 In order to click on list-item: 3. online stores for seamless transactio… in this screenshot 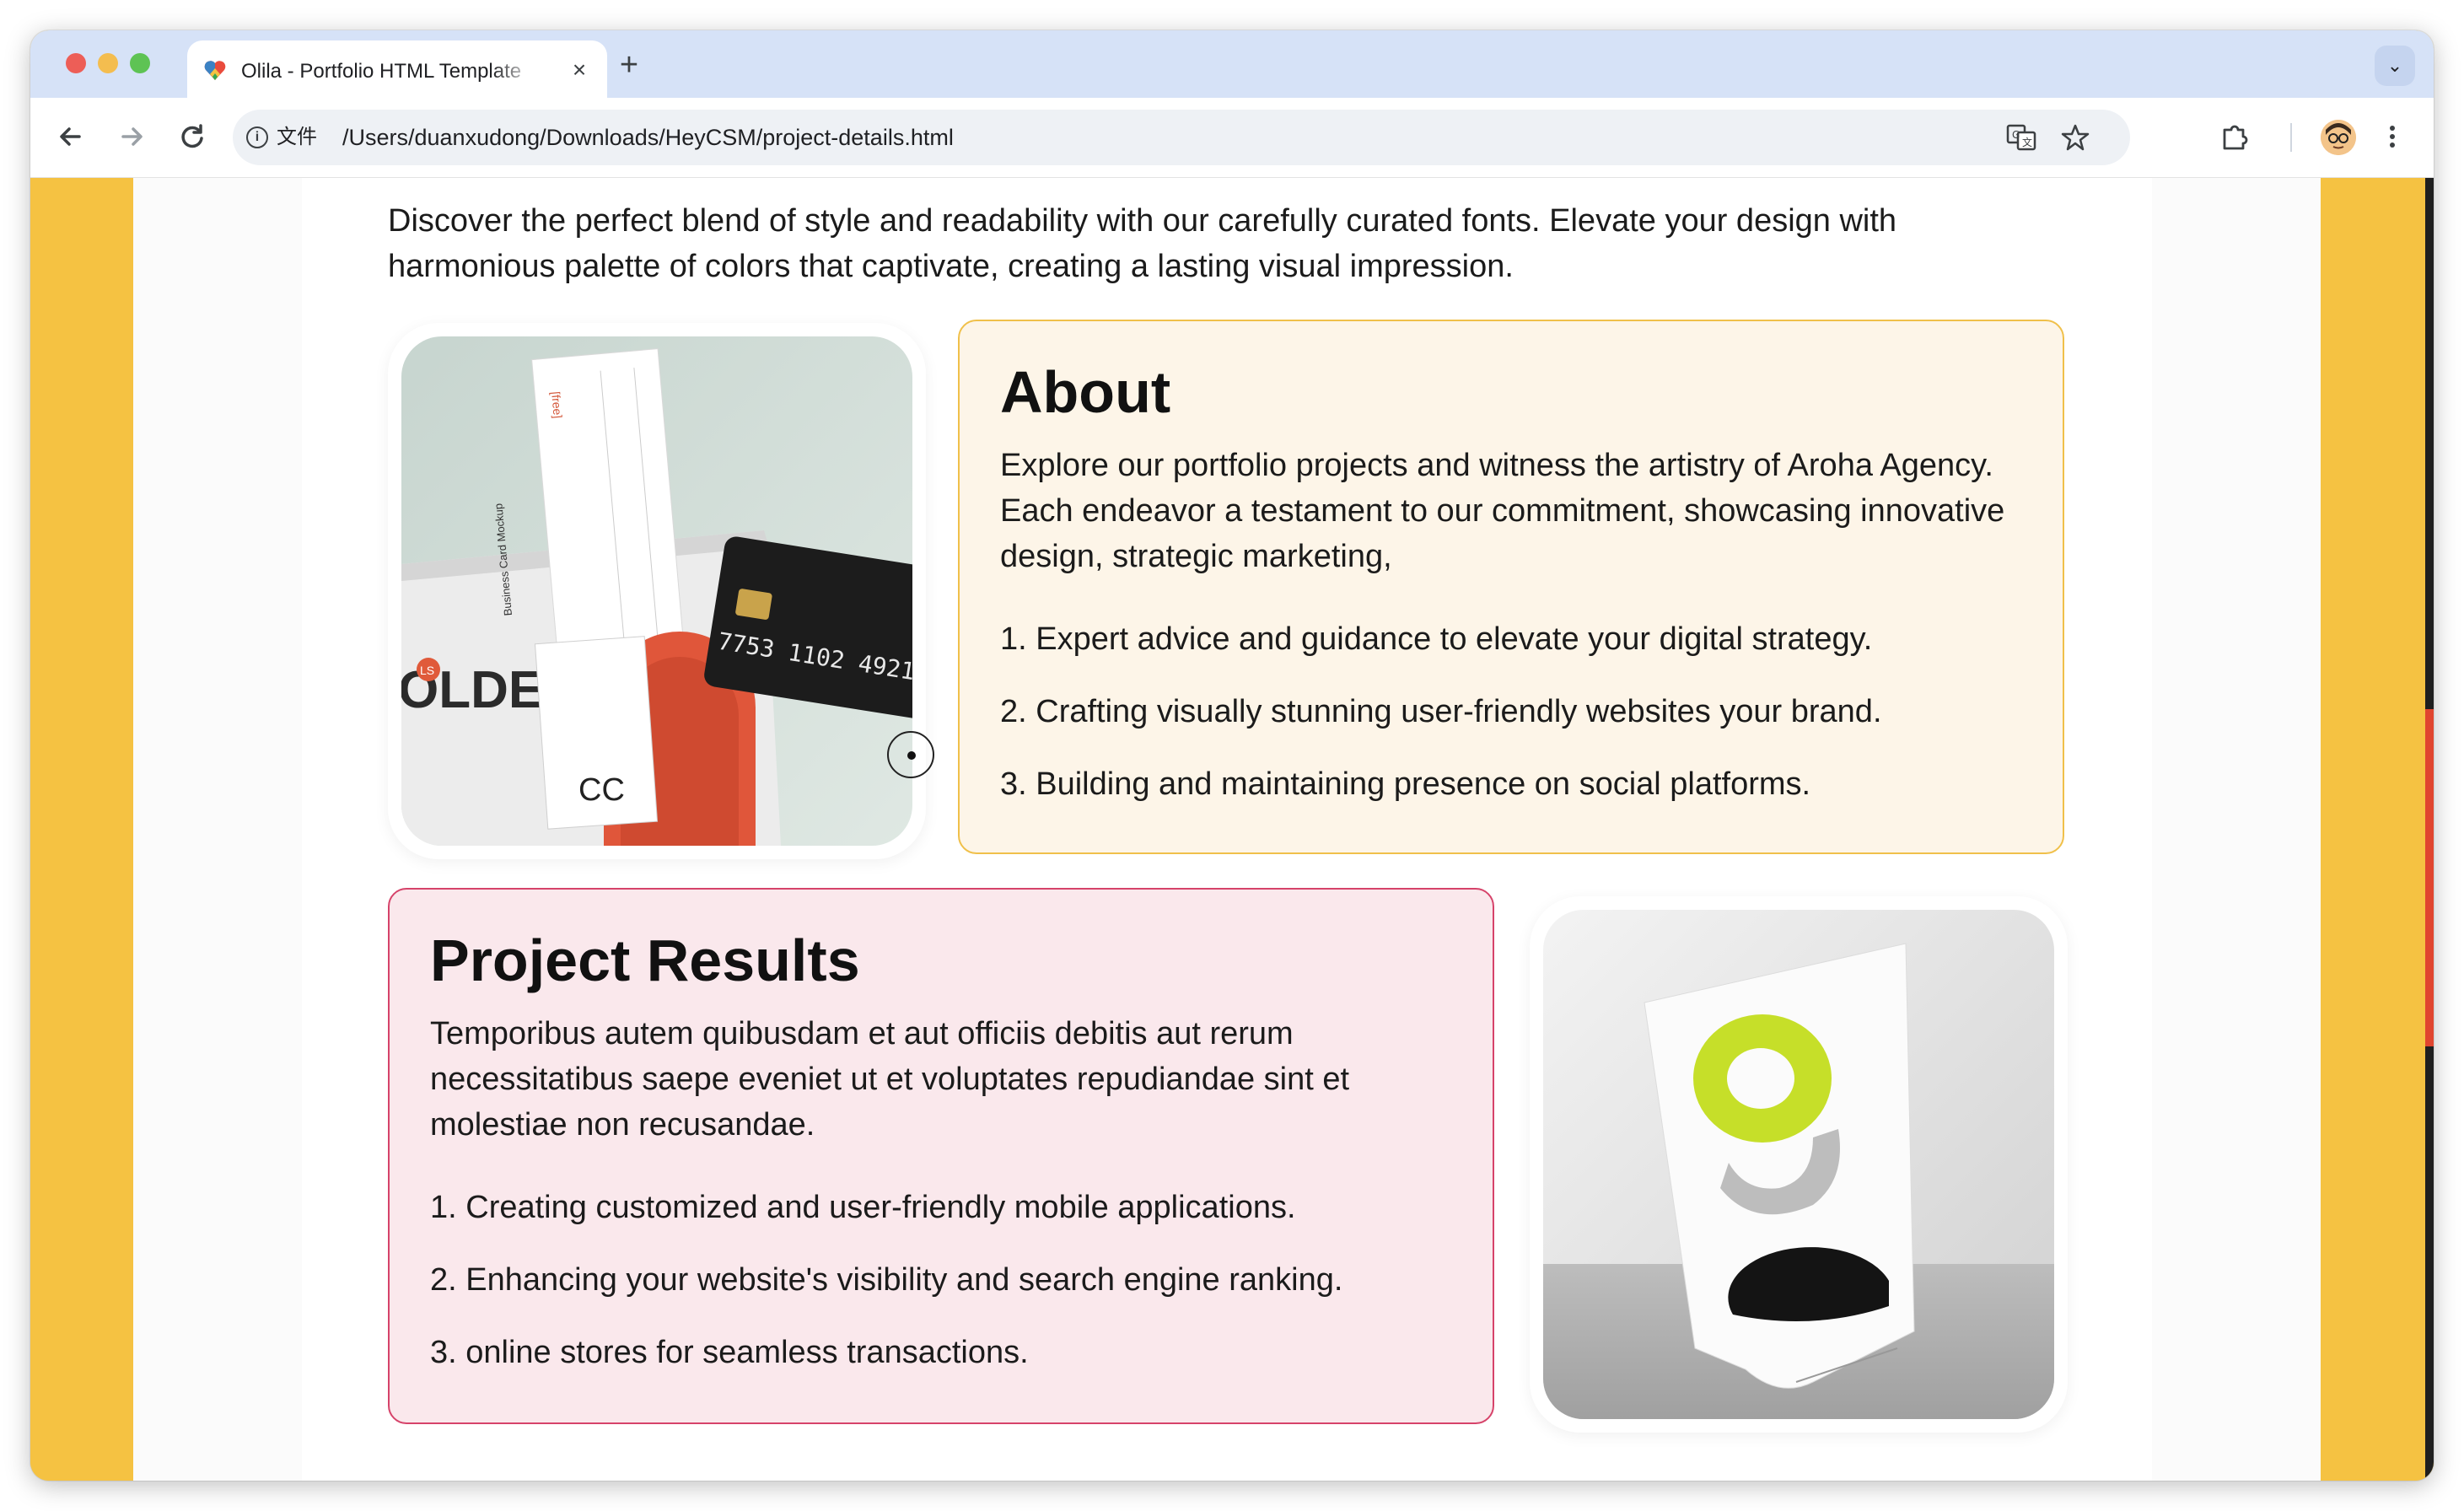, I will do `click(730, 1352)`.